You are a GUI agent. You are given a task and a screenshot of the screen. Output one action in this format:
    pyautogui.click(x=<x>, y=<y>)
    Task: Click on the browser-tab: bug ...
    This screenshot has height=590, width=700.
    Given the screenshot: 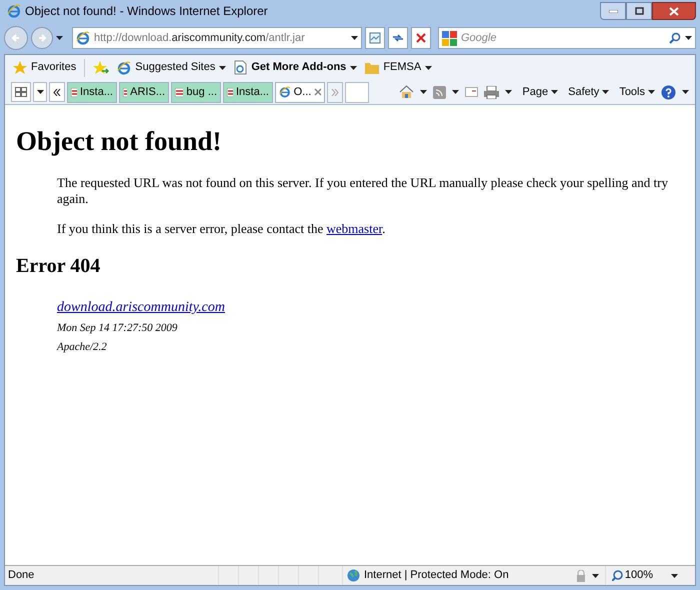 What is the action you would take?
    pyautogui.click(x=196, y=92)
    